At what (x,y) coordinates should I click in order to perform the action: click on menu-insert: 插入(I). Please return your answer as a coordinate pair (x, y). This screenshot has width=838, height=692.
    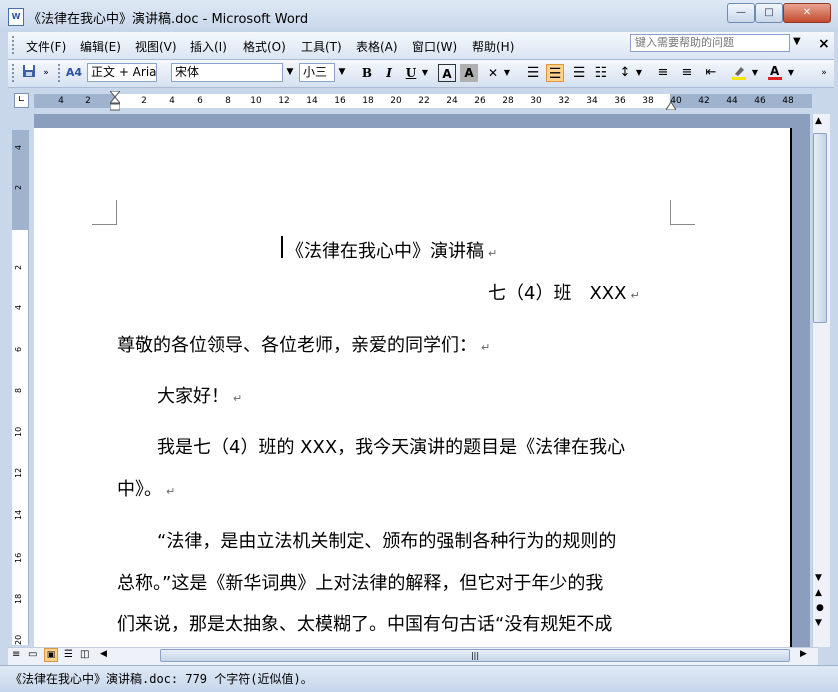
    Looking at the image, I should click on (208, 46).